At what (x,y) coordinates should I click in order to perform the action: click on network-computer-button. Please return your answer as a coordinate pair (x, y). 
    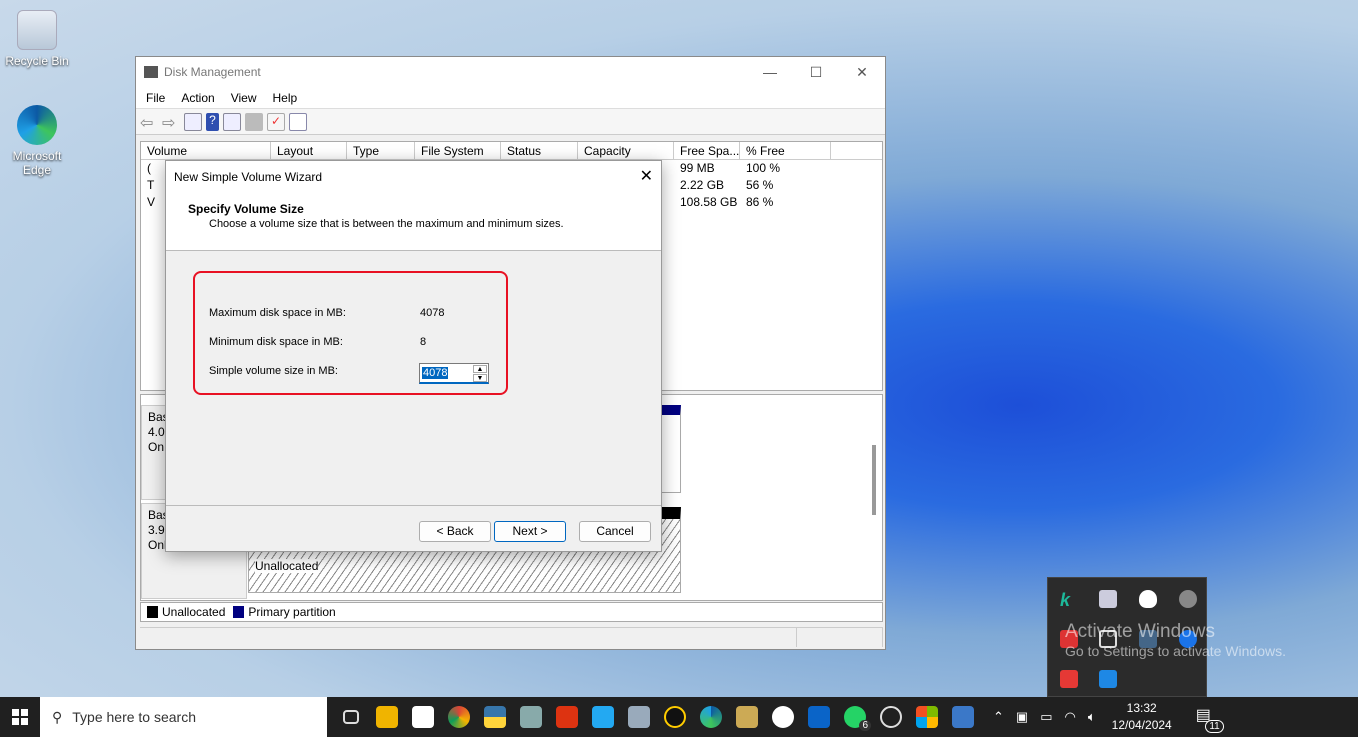
    Looking at the image, I should click on (963, 717).